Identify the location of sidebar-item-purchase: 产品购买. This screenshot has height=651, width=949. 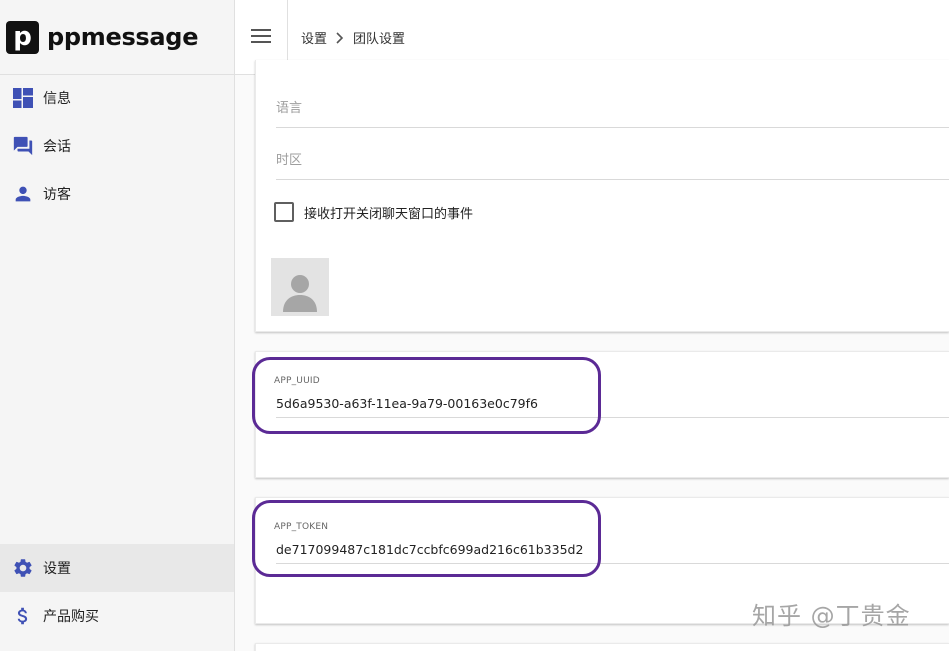
(117, 616).